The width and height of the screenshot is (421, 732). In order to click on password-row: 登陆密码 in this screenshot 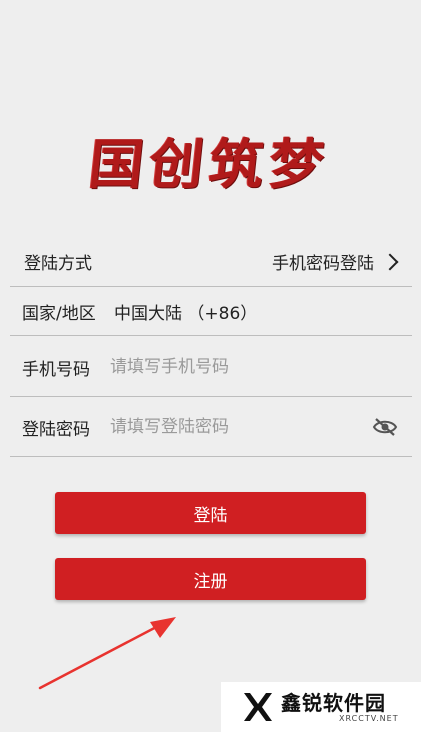, I will do `click(211, 427)`.